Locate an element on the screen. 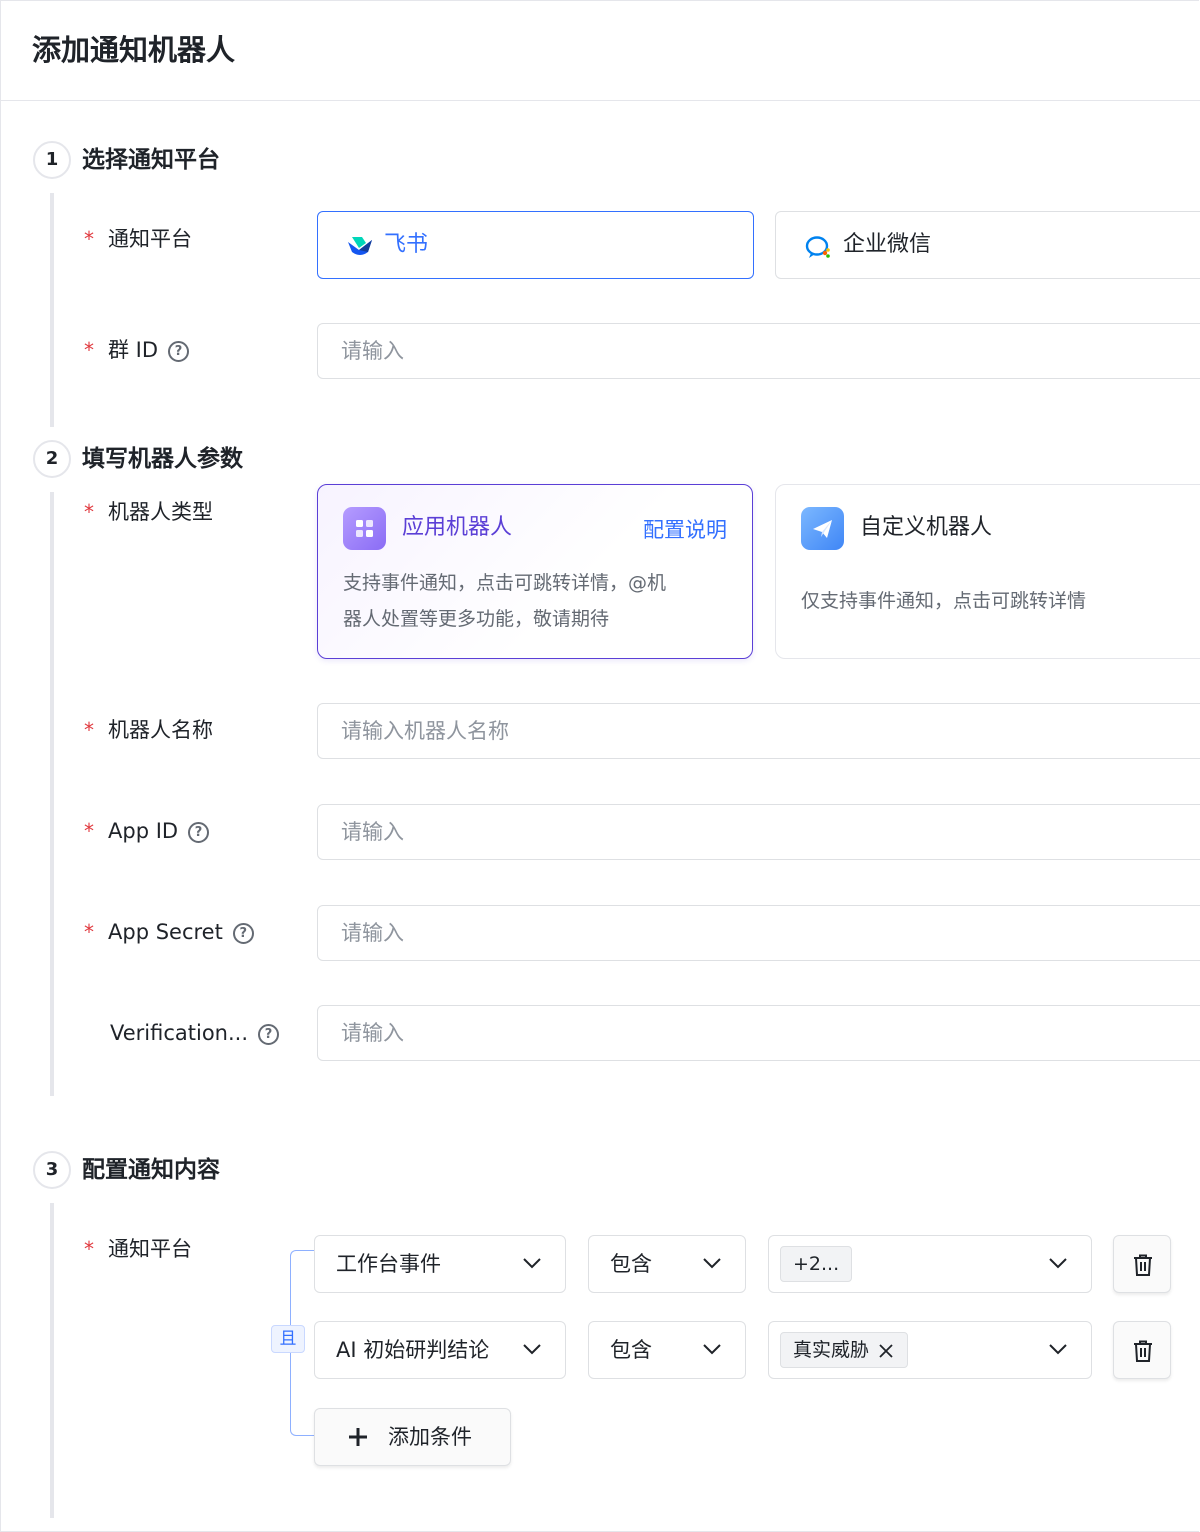 The height and width of the screenshot is (1532, 1200). step3-line is located at coordinates (52, 1360).